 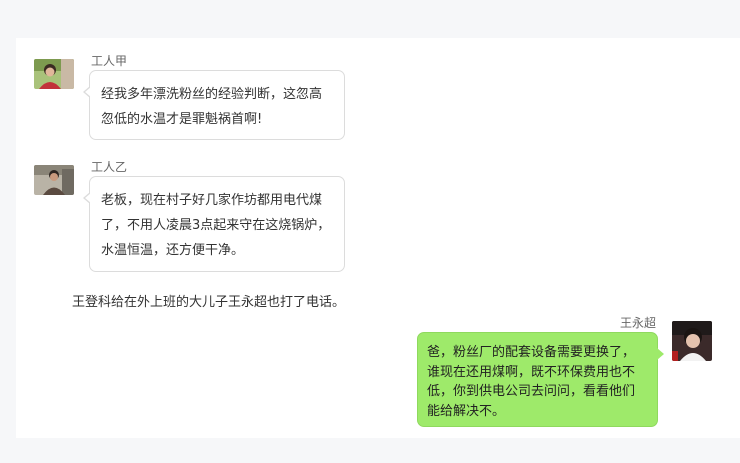 What do you see at coordinates (209, 302) in the screenshot?
I see `narration-text: 王登科给在外上班的大儿子王永超也打了电话。` at bounding box center [209, 302].